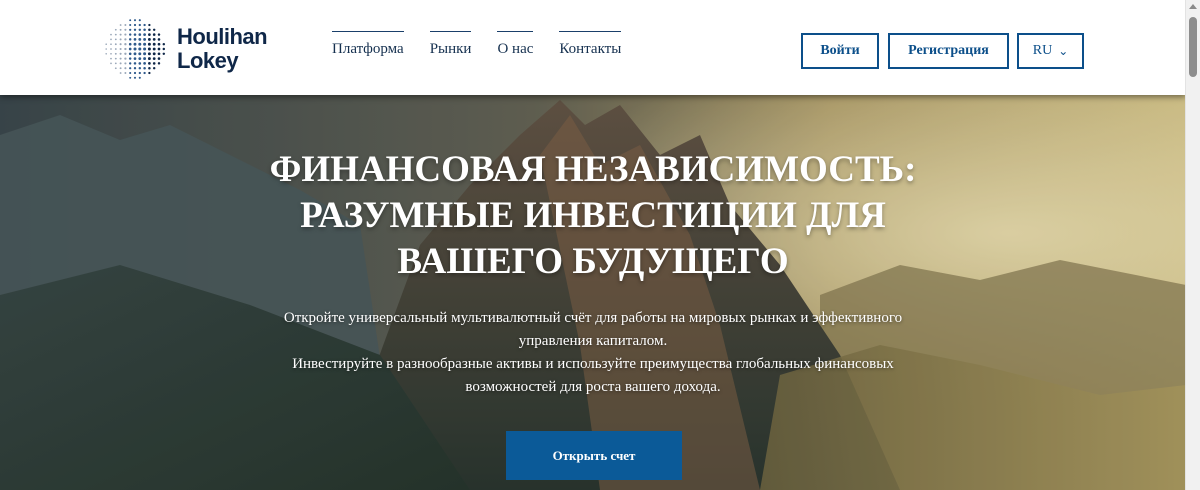 This screenshot has width=1200, height=490. What do you see at coordinates (594, 455) in the screenshot?
I see `open-account-button: Открыть счет` at bounding box center [594, 455].